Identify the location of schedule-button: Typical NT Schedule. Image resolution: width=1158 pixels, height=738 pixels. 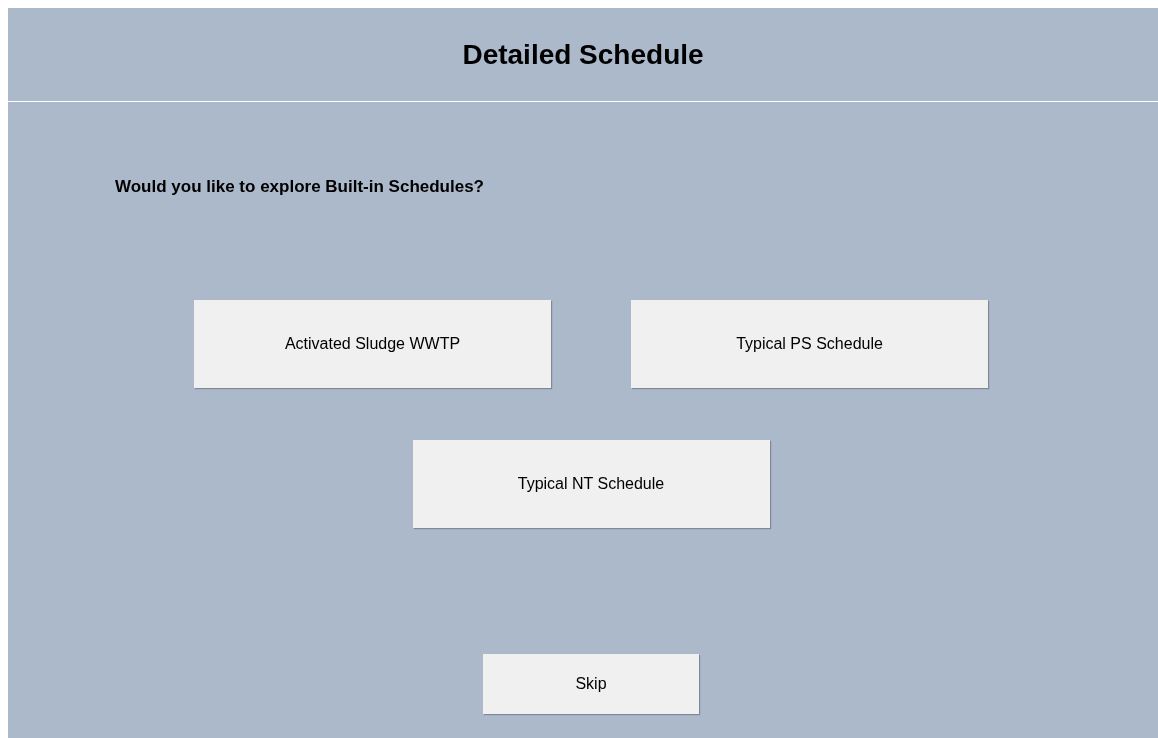
(591, 483).